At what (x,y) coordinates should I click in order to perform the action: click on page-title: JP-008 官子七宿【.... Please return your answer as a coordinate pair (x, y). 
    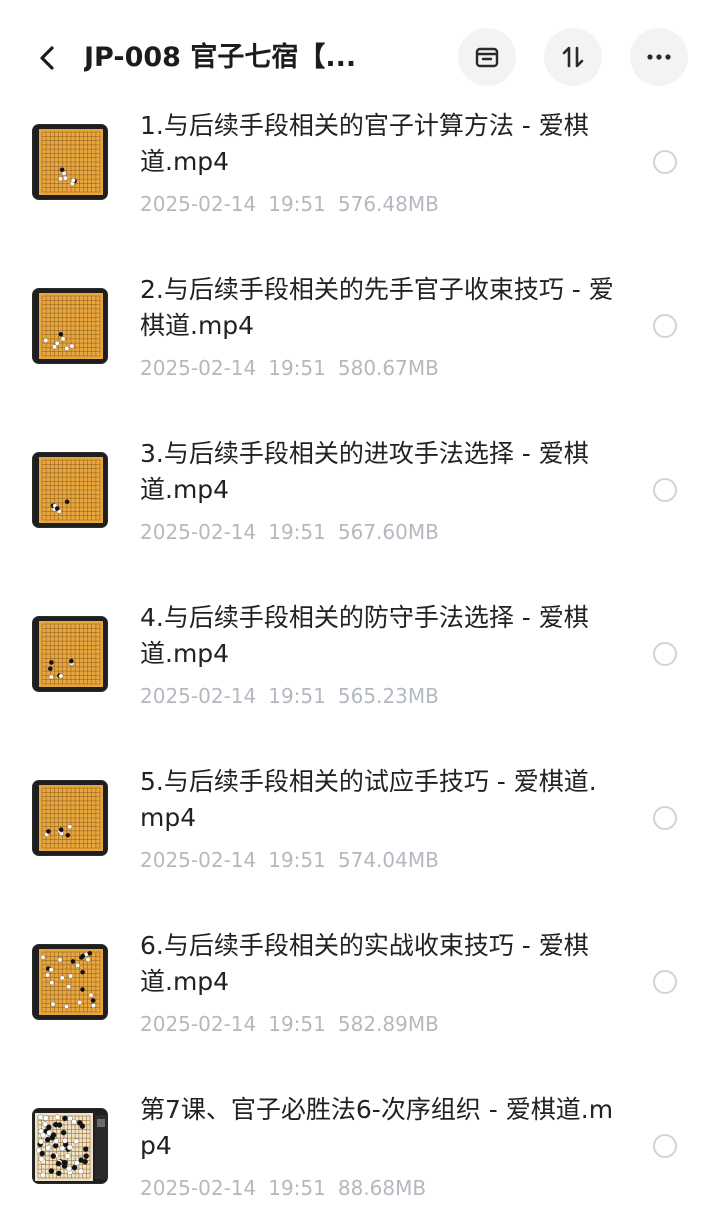
    Looking at the image, I should click on (220, 57).